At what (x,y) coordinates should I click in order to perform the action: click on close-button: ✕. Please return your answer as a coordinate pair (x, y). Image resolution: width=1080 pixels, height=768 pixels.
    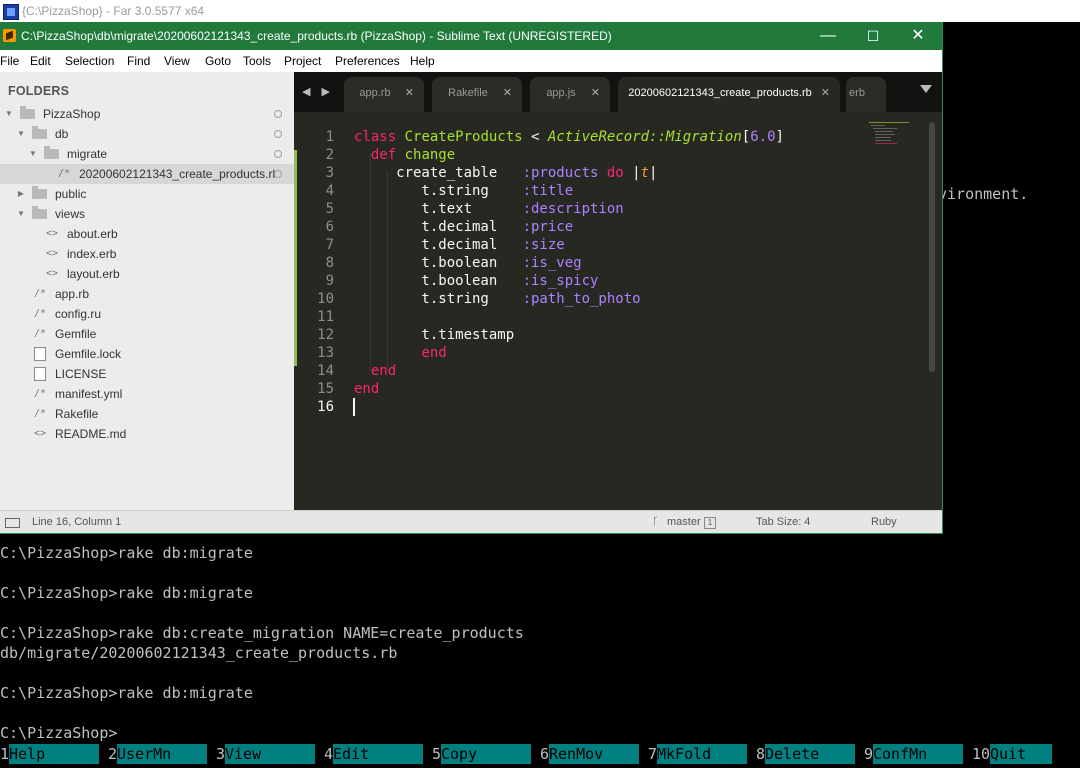
    Looking at the image, I should click on (918, 36).